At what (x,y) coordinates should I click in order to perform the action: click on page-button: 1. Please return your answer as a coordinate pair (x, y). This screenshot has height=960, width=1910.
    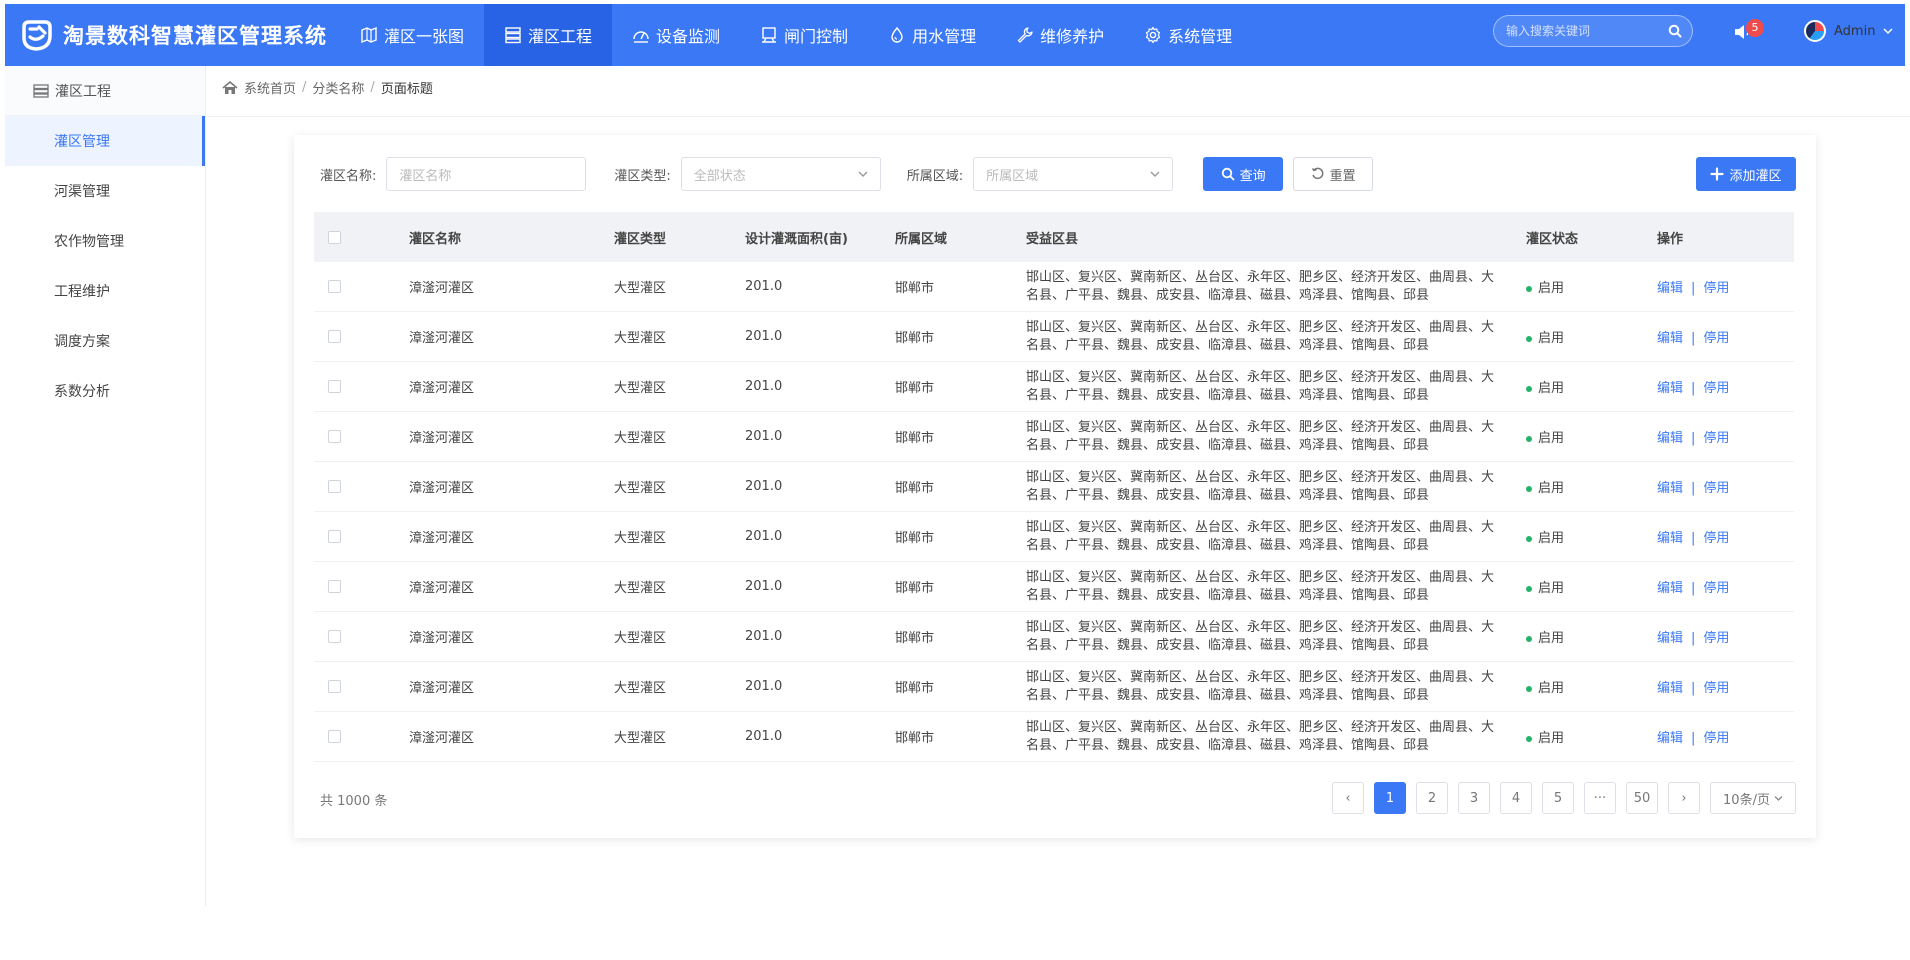
    Looking at the image, I should click on (1390, 798).